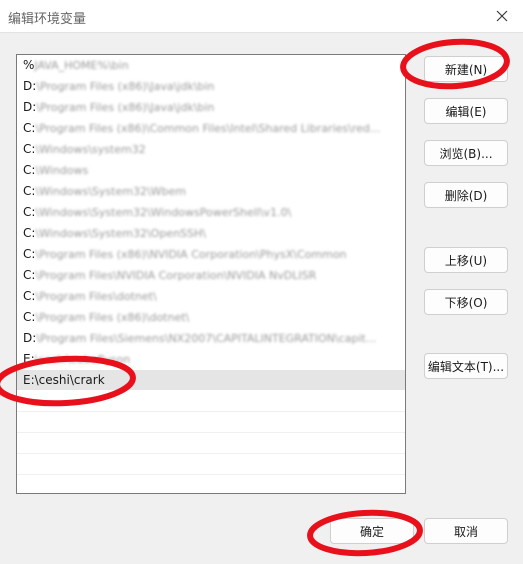  What do you see at coordinates (261, 16) in the screenshot?
I see `title-bar: 编辑环境变量` at bounding box center [261, 16].